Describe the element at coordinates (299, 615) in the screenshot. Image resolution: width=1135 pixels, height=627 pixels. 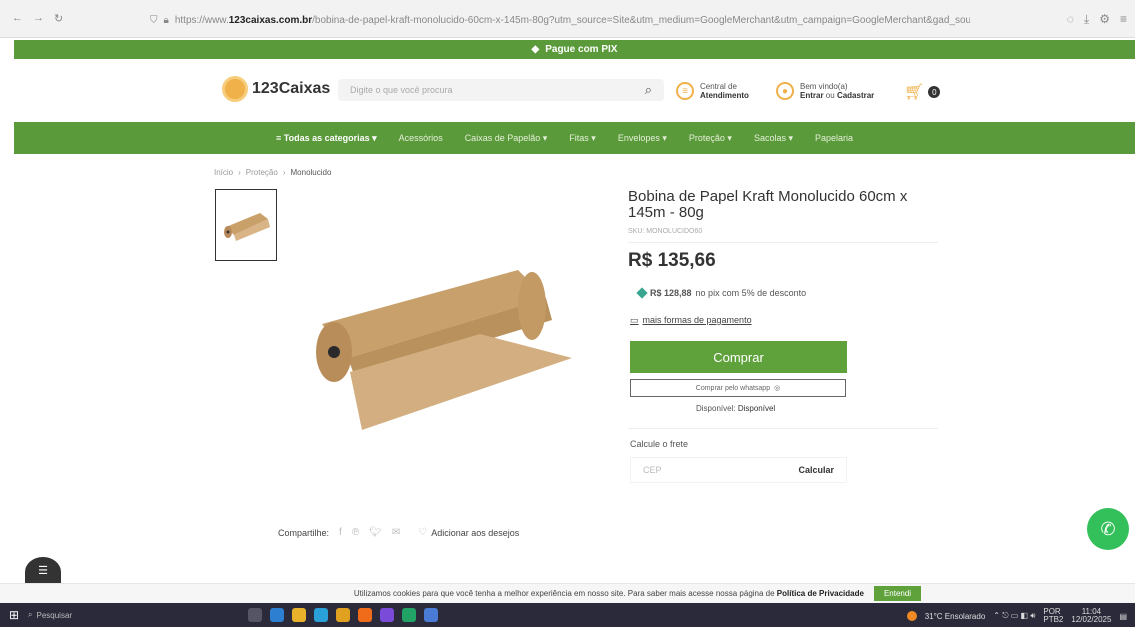
I see `file-explorer-icon` at that location.